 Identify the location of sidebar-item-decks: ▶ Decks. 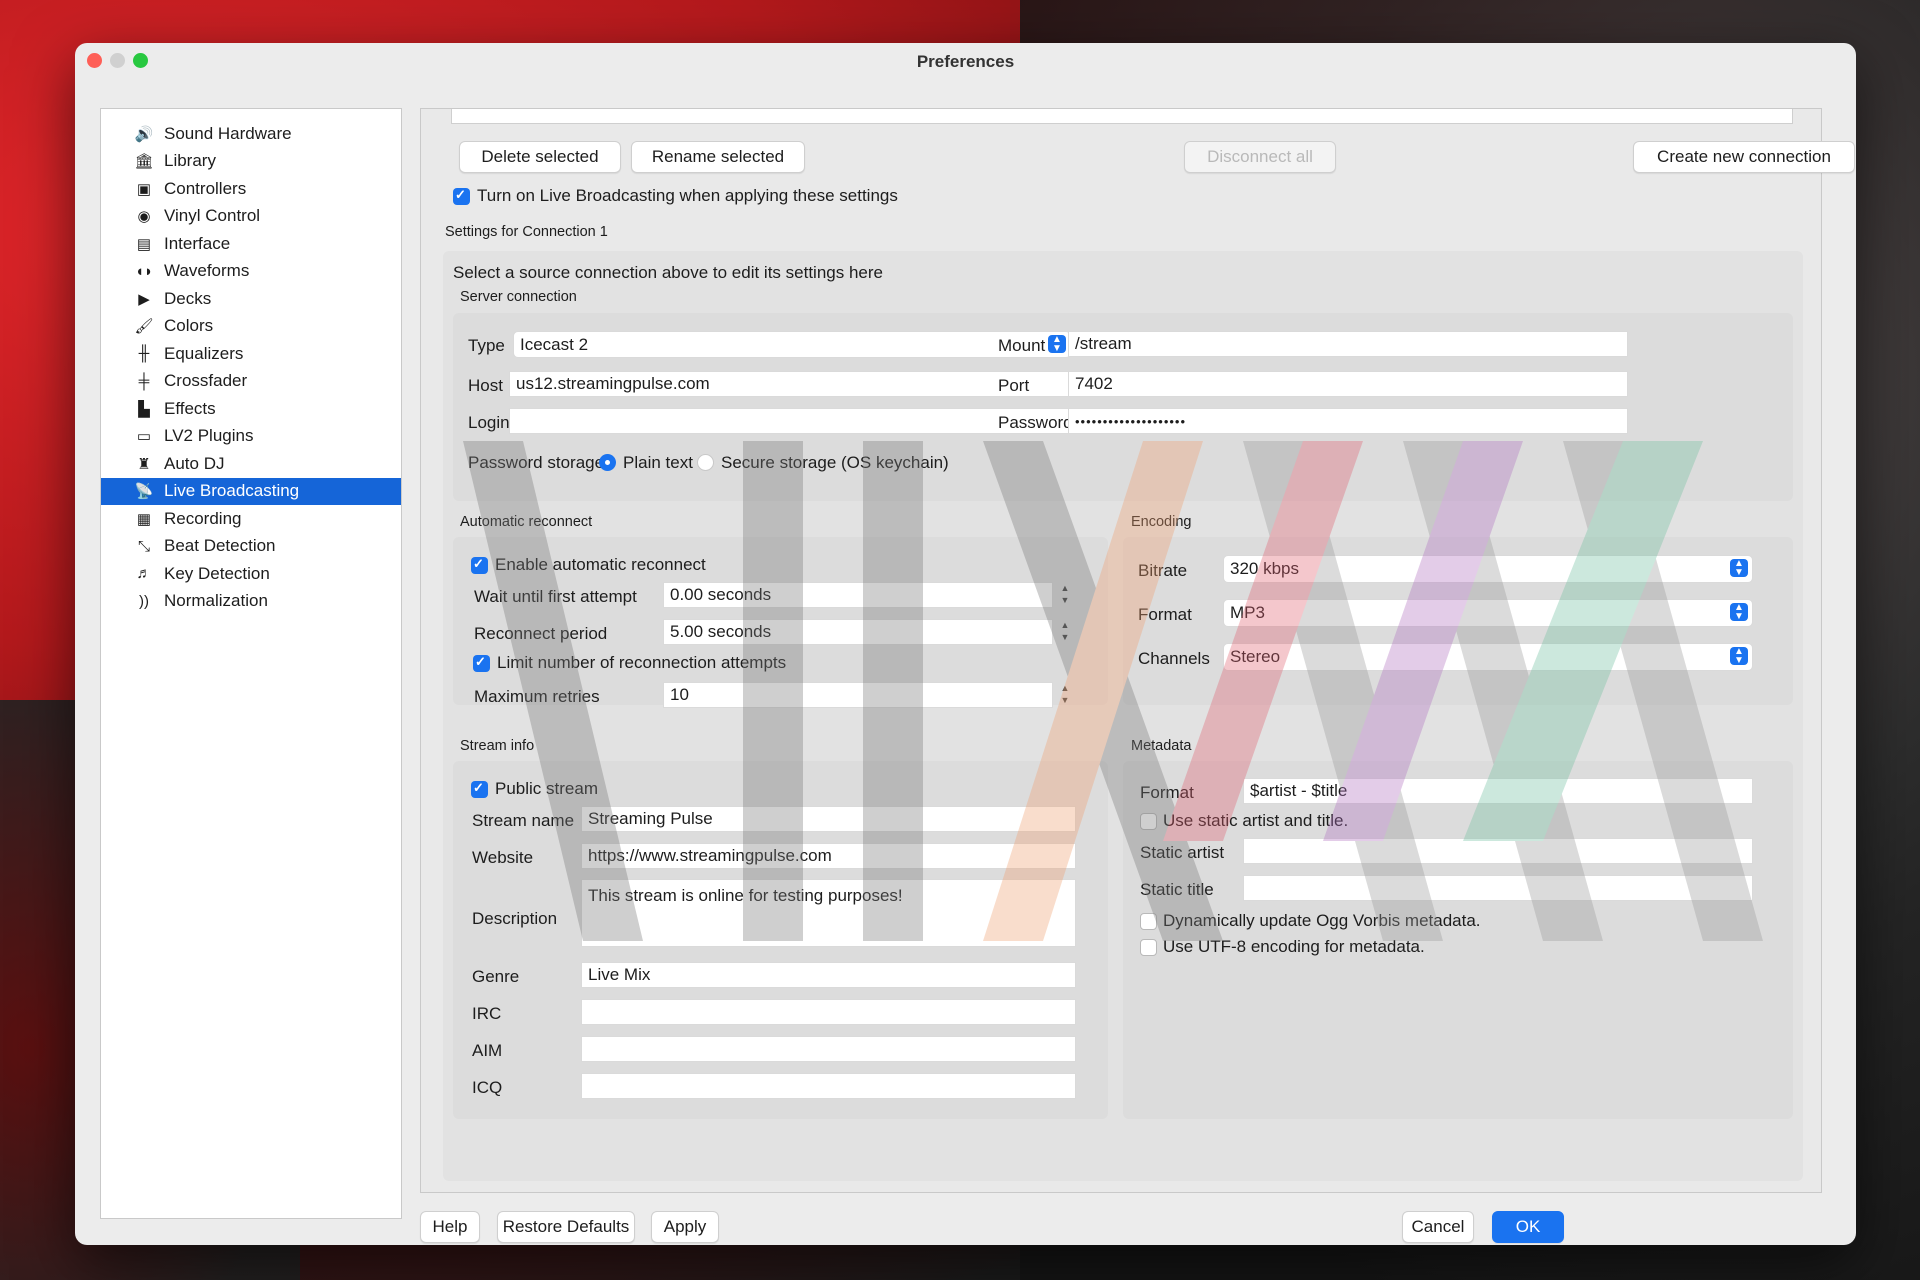
(251, 298).